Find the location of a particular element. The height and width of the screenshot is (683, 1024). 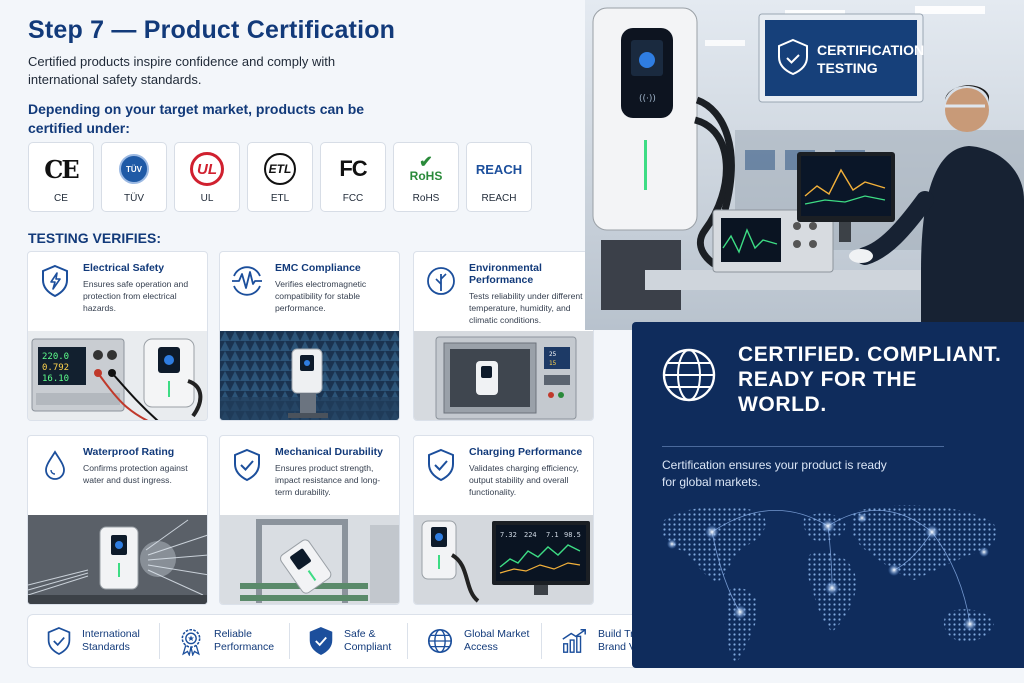

cert-fcc: FC FCC is located at coordinates (353, 177).